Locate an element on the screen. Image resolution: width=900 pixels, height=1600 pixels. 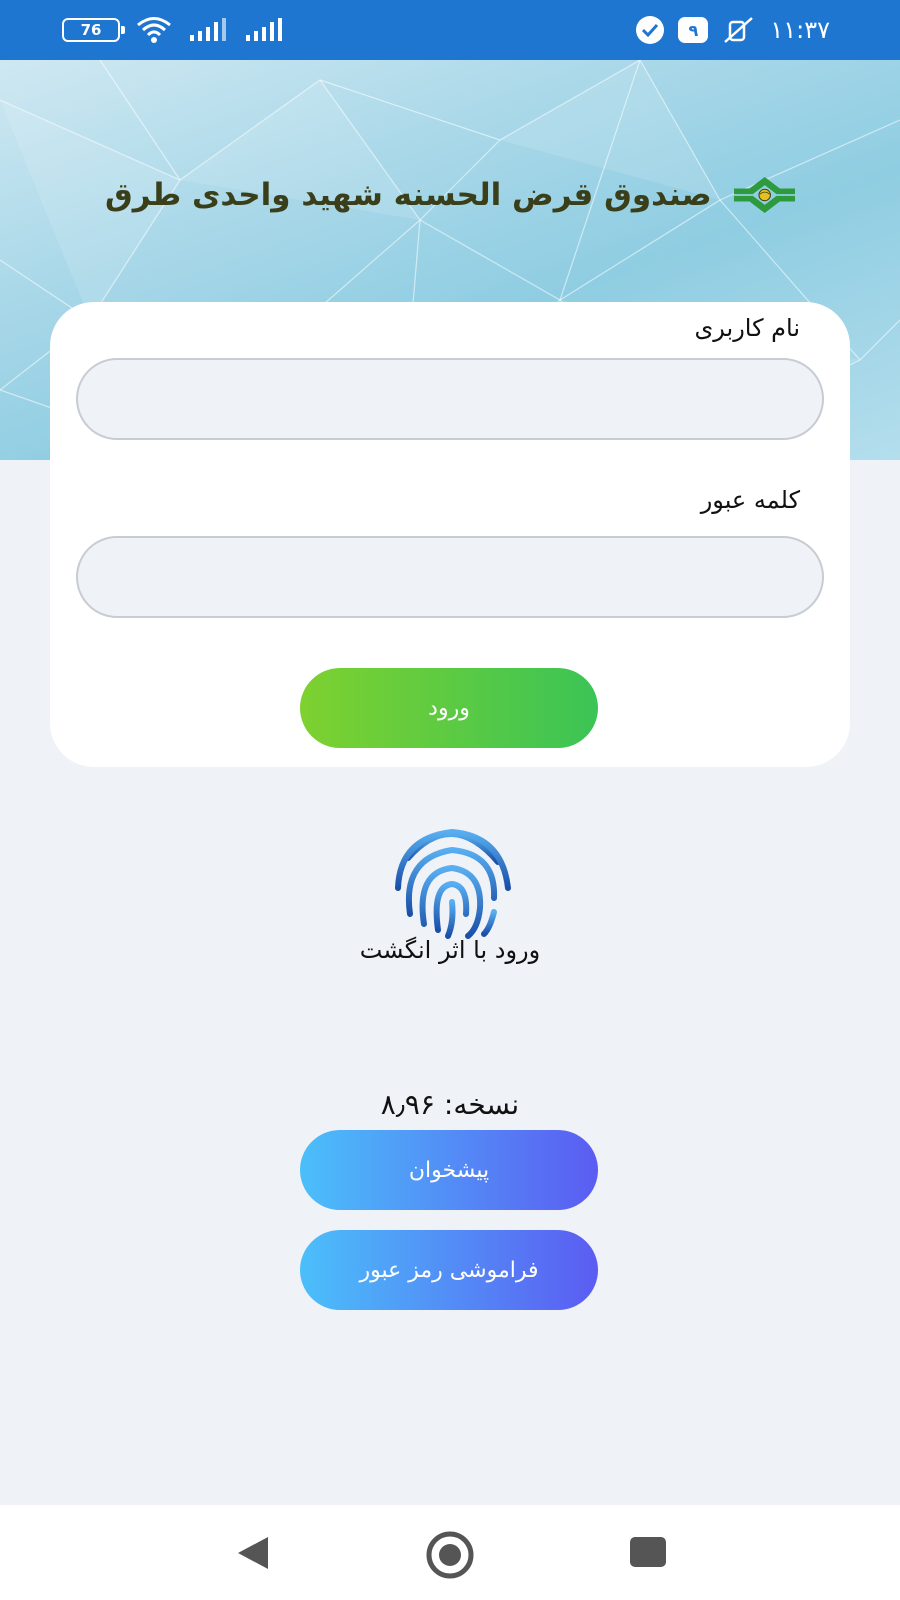
navigation-bar is located at coordinates (450, 1552).